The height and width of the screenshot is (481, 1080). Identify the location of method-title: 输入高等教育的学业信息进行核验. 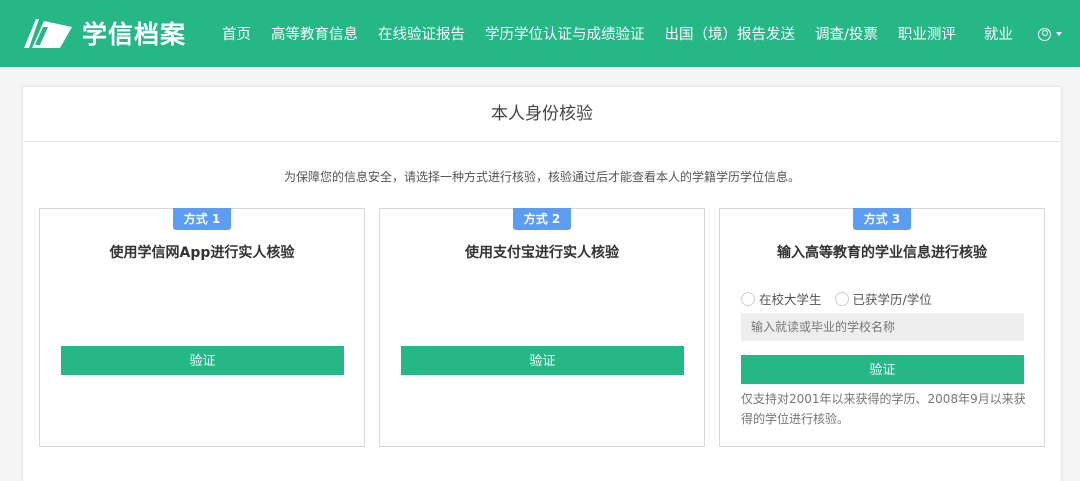
(882, 253).